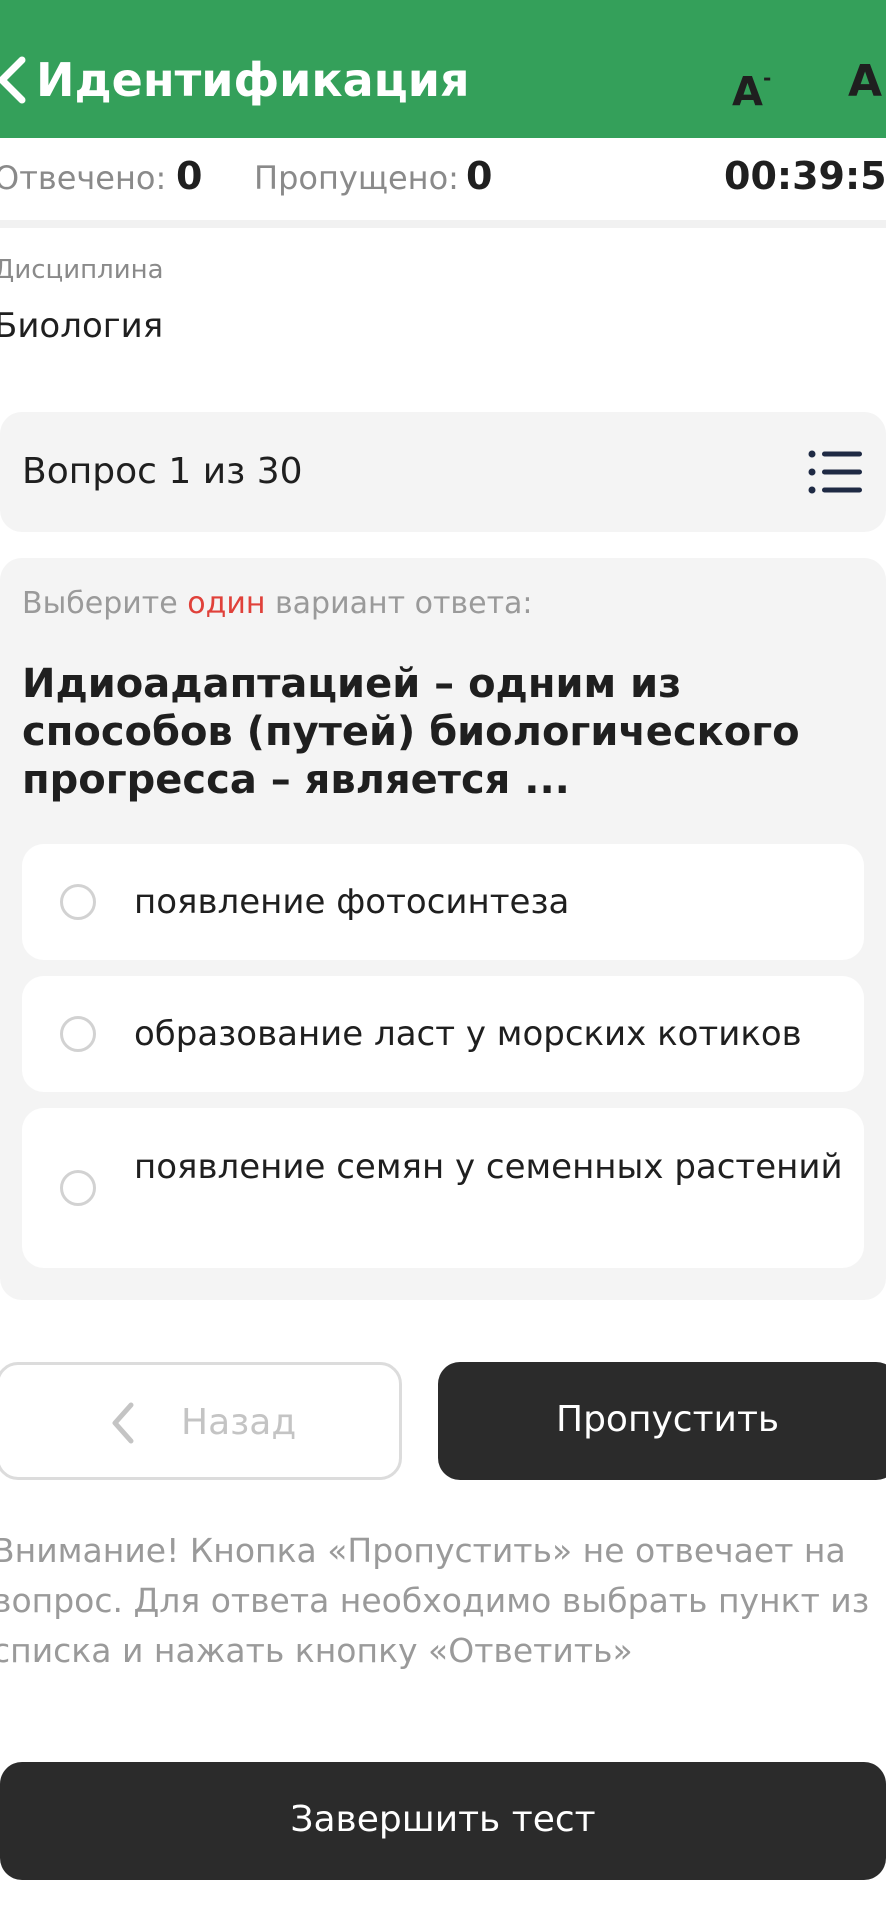 The width and height of the screenshot is (886, 1920). What do you see at coordinates (253, 80) in the screenshot?
I see `page-title: Идентификация` at bounding box center [253, 80].